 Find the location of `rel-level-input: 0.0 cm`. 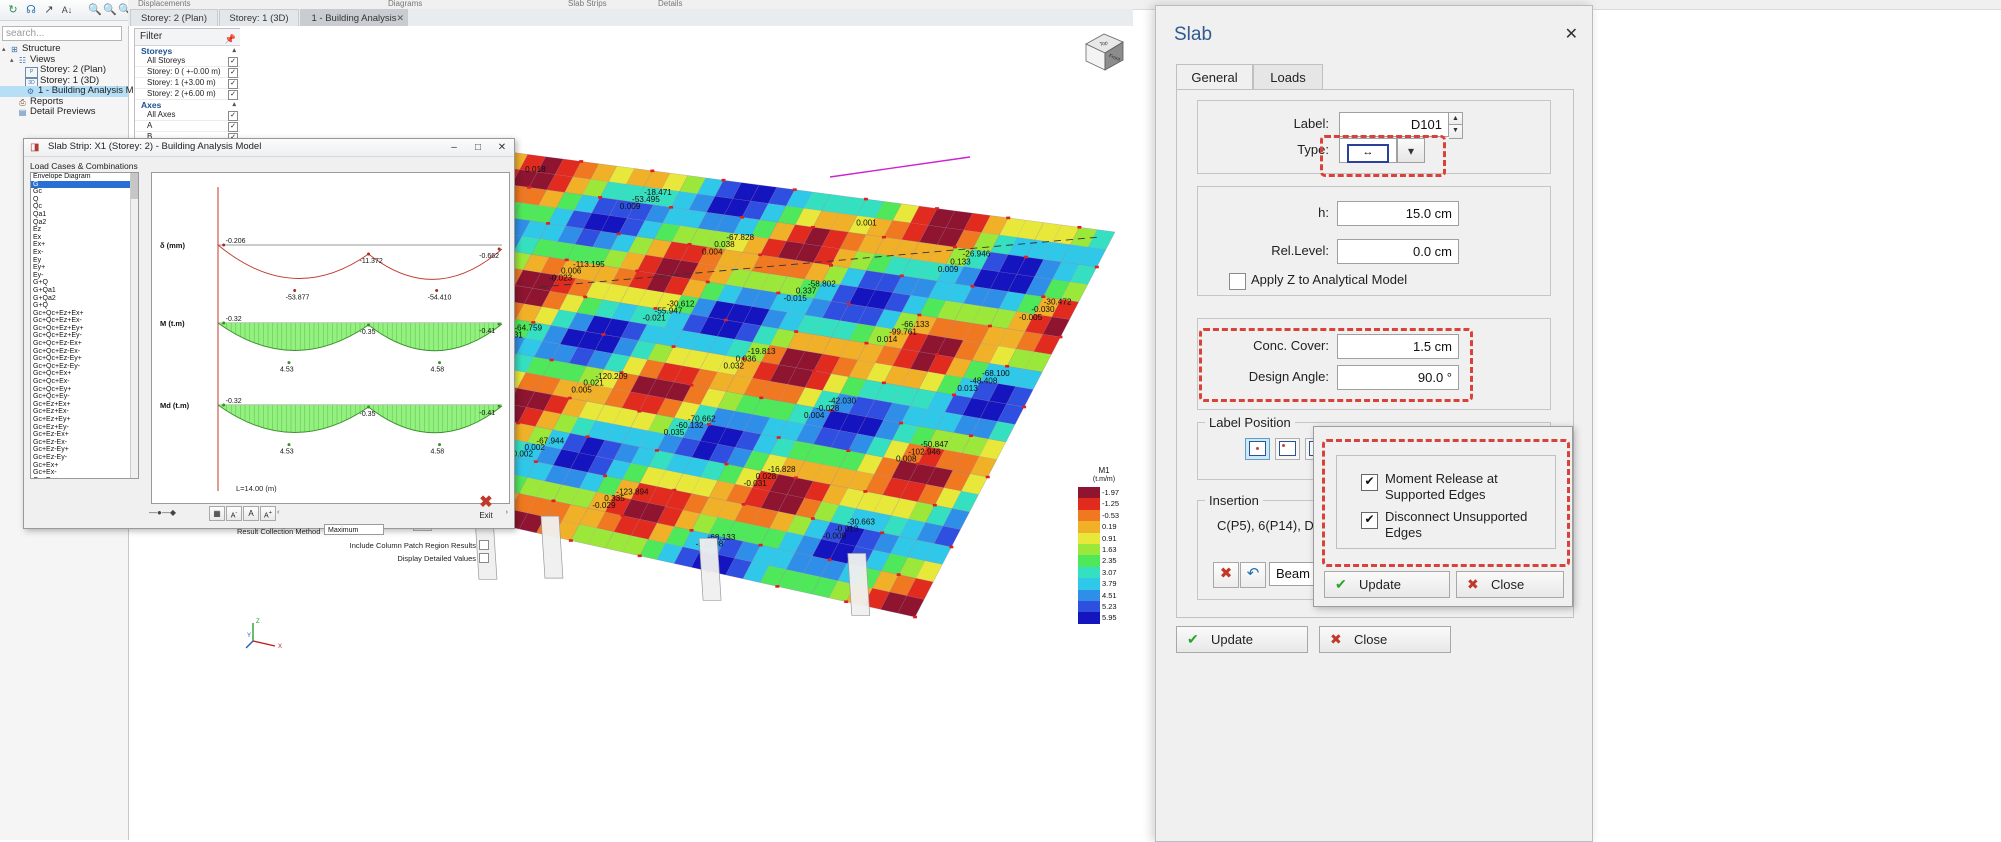

rel-level-input: 0.0 cm is located at coordinates (1398, 251).